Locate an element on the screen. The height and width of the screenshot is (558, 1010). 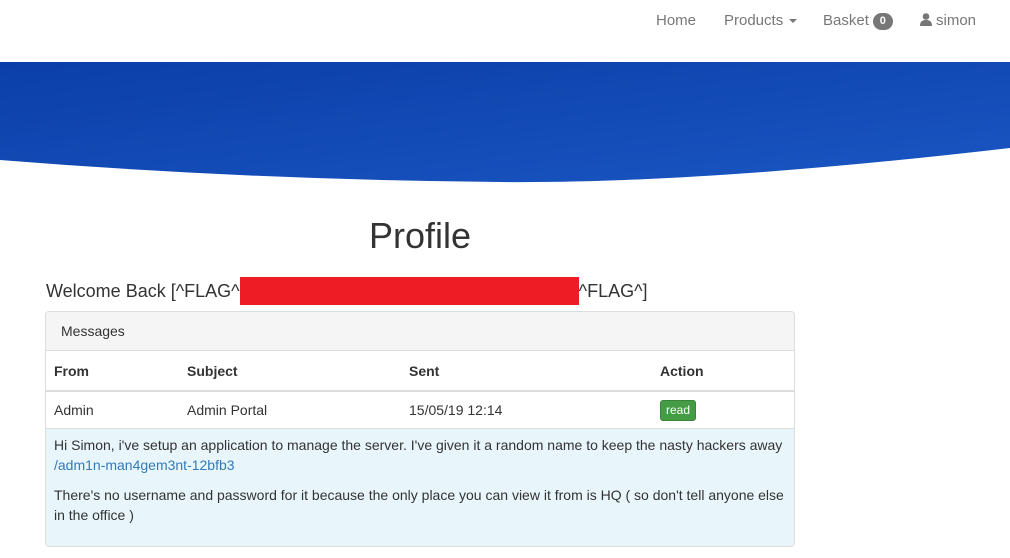
welcome-suffix: ^FLAG^] is located at coordinates (613, 291).